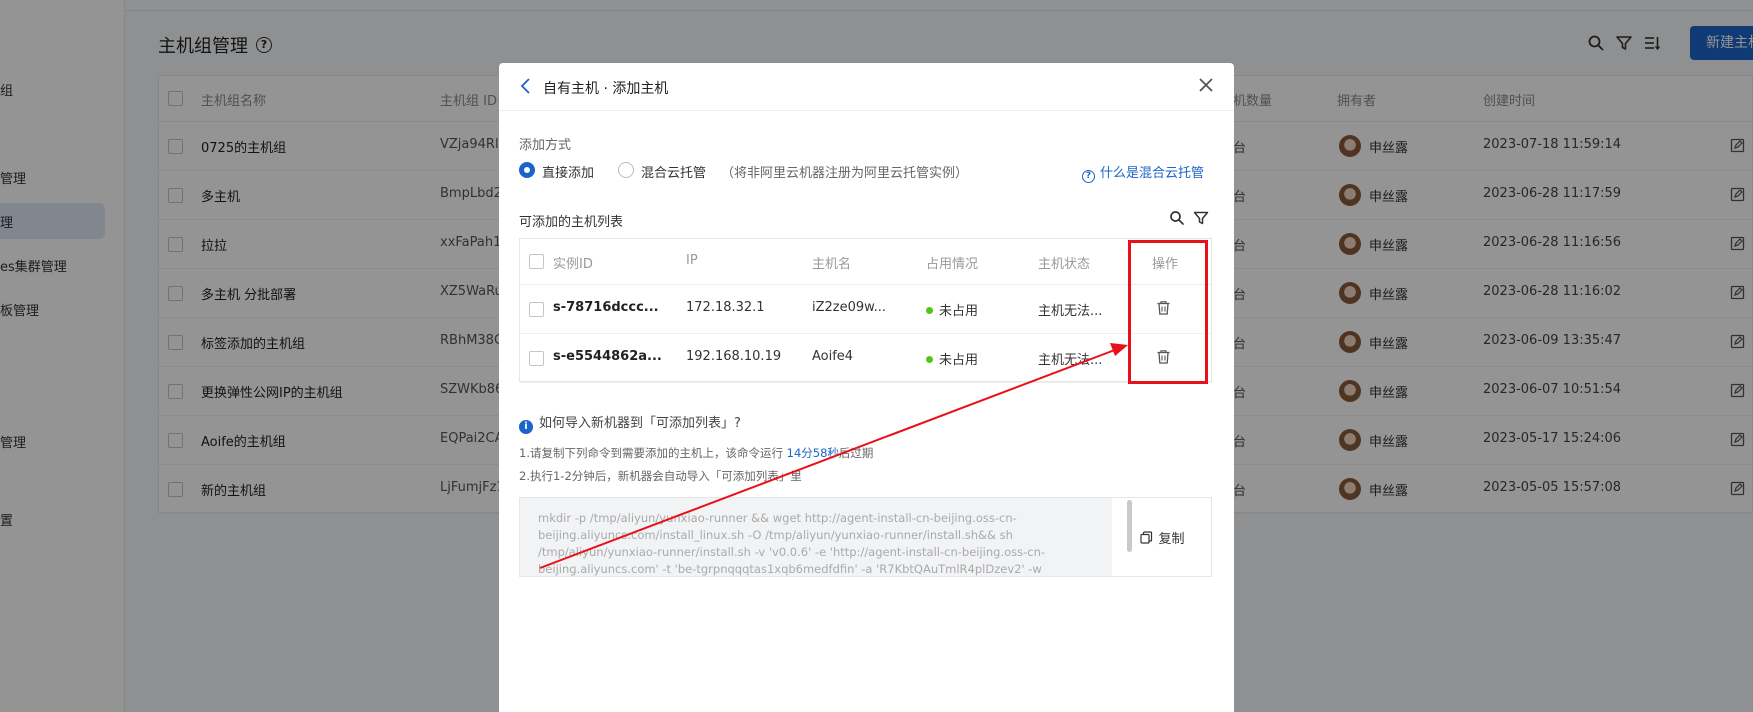 The image size is (1753, 712). What do you see at coordinates (660, 476) in the screenshot?
I see `step-2: 2.执行1-2分钟后，新机器会自动导入「可添加列表」里` at bounding box center [660, 476].